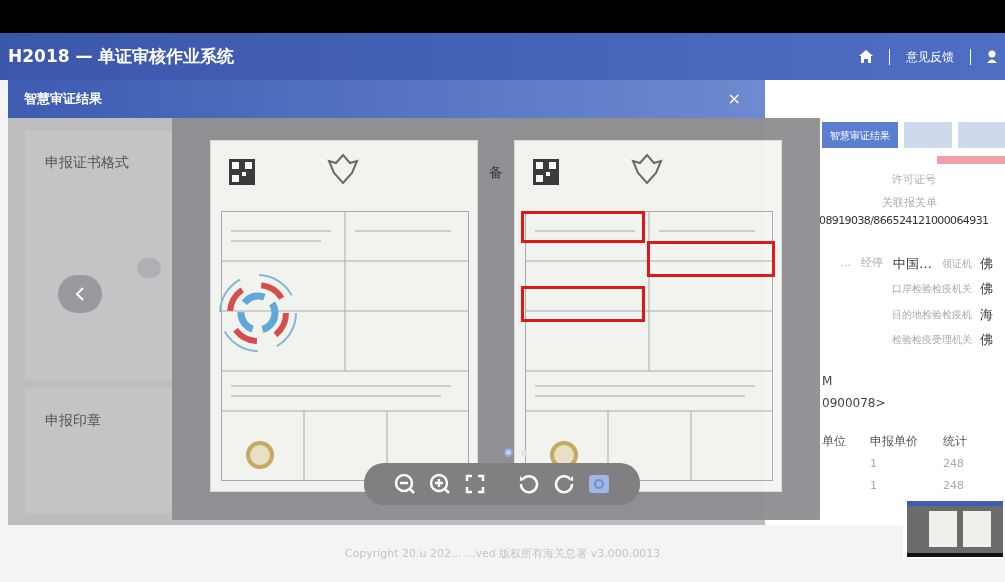 The height and width of the screenshot is (582, 1005). Describe the element at coordinates (992, 56) in the screenshot. I see `user-icon` at that location.